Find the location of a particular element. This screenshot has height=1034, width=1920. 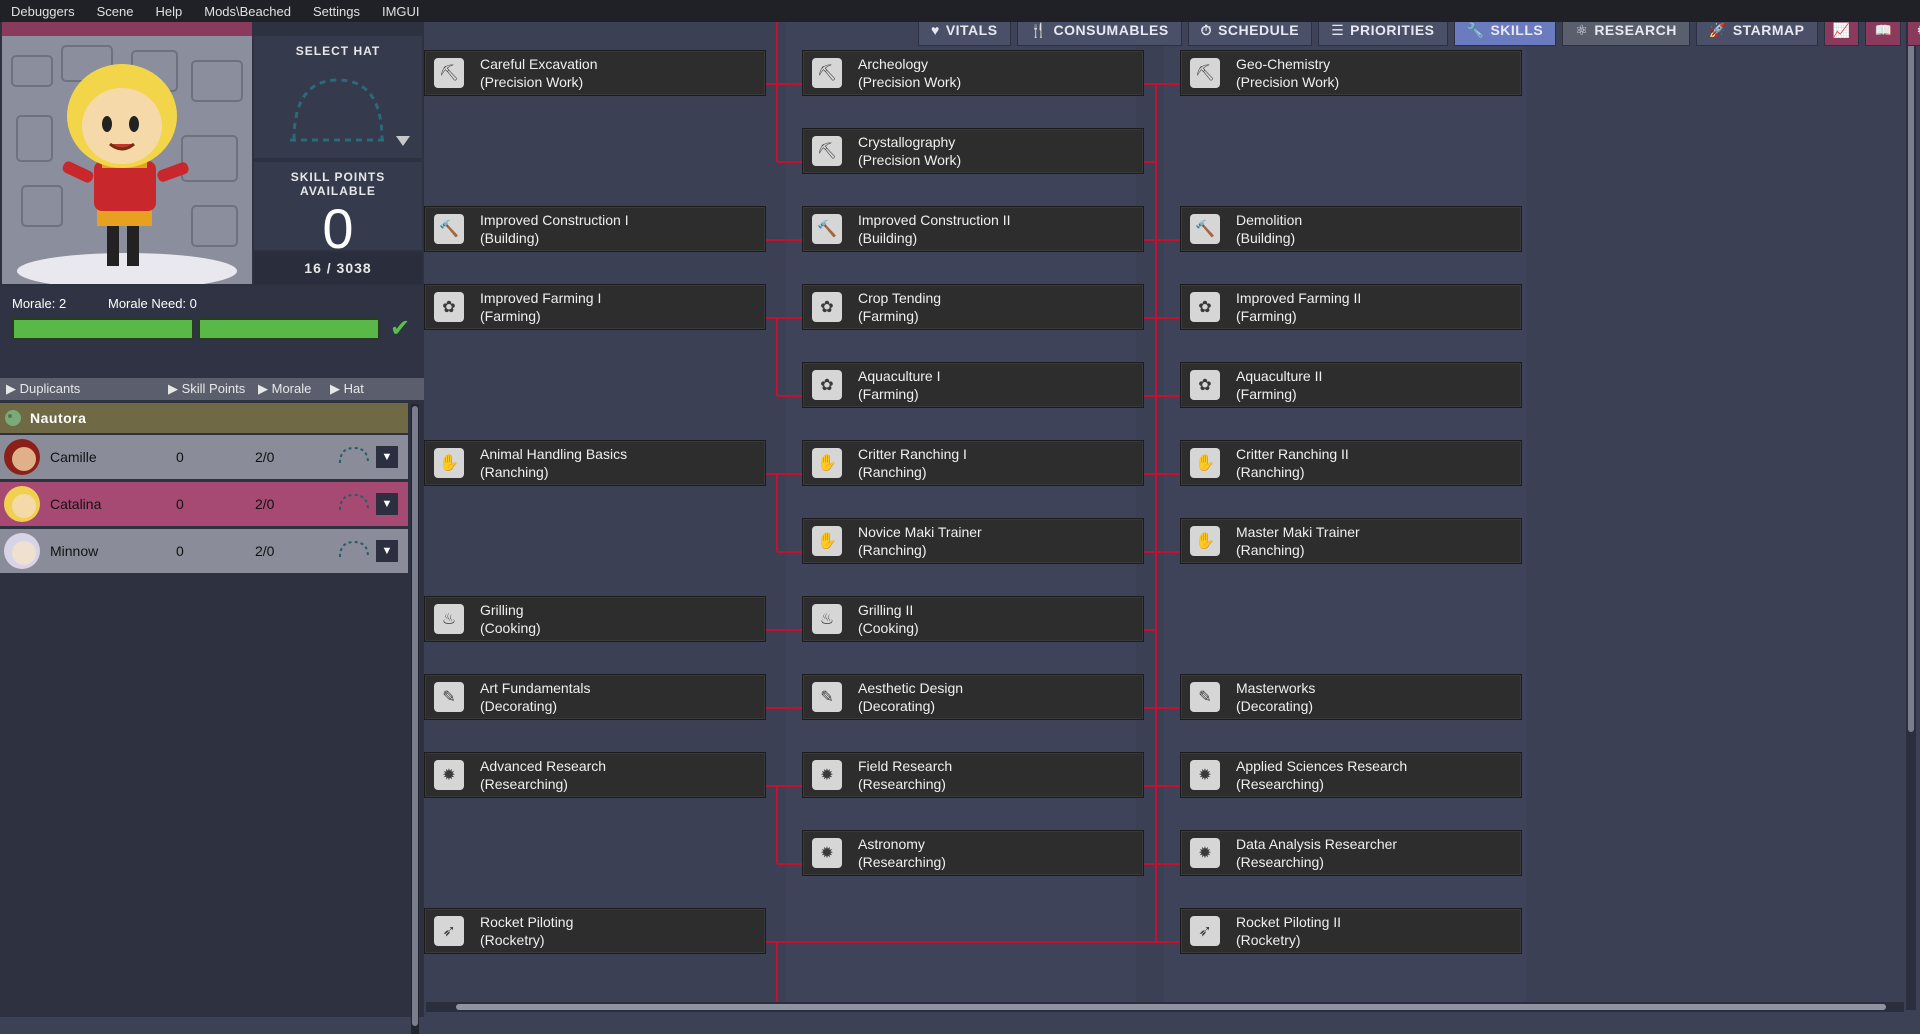

duplicant-skill-points: 0 is located at coordinates (180, 457).